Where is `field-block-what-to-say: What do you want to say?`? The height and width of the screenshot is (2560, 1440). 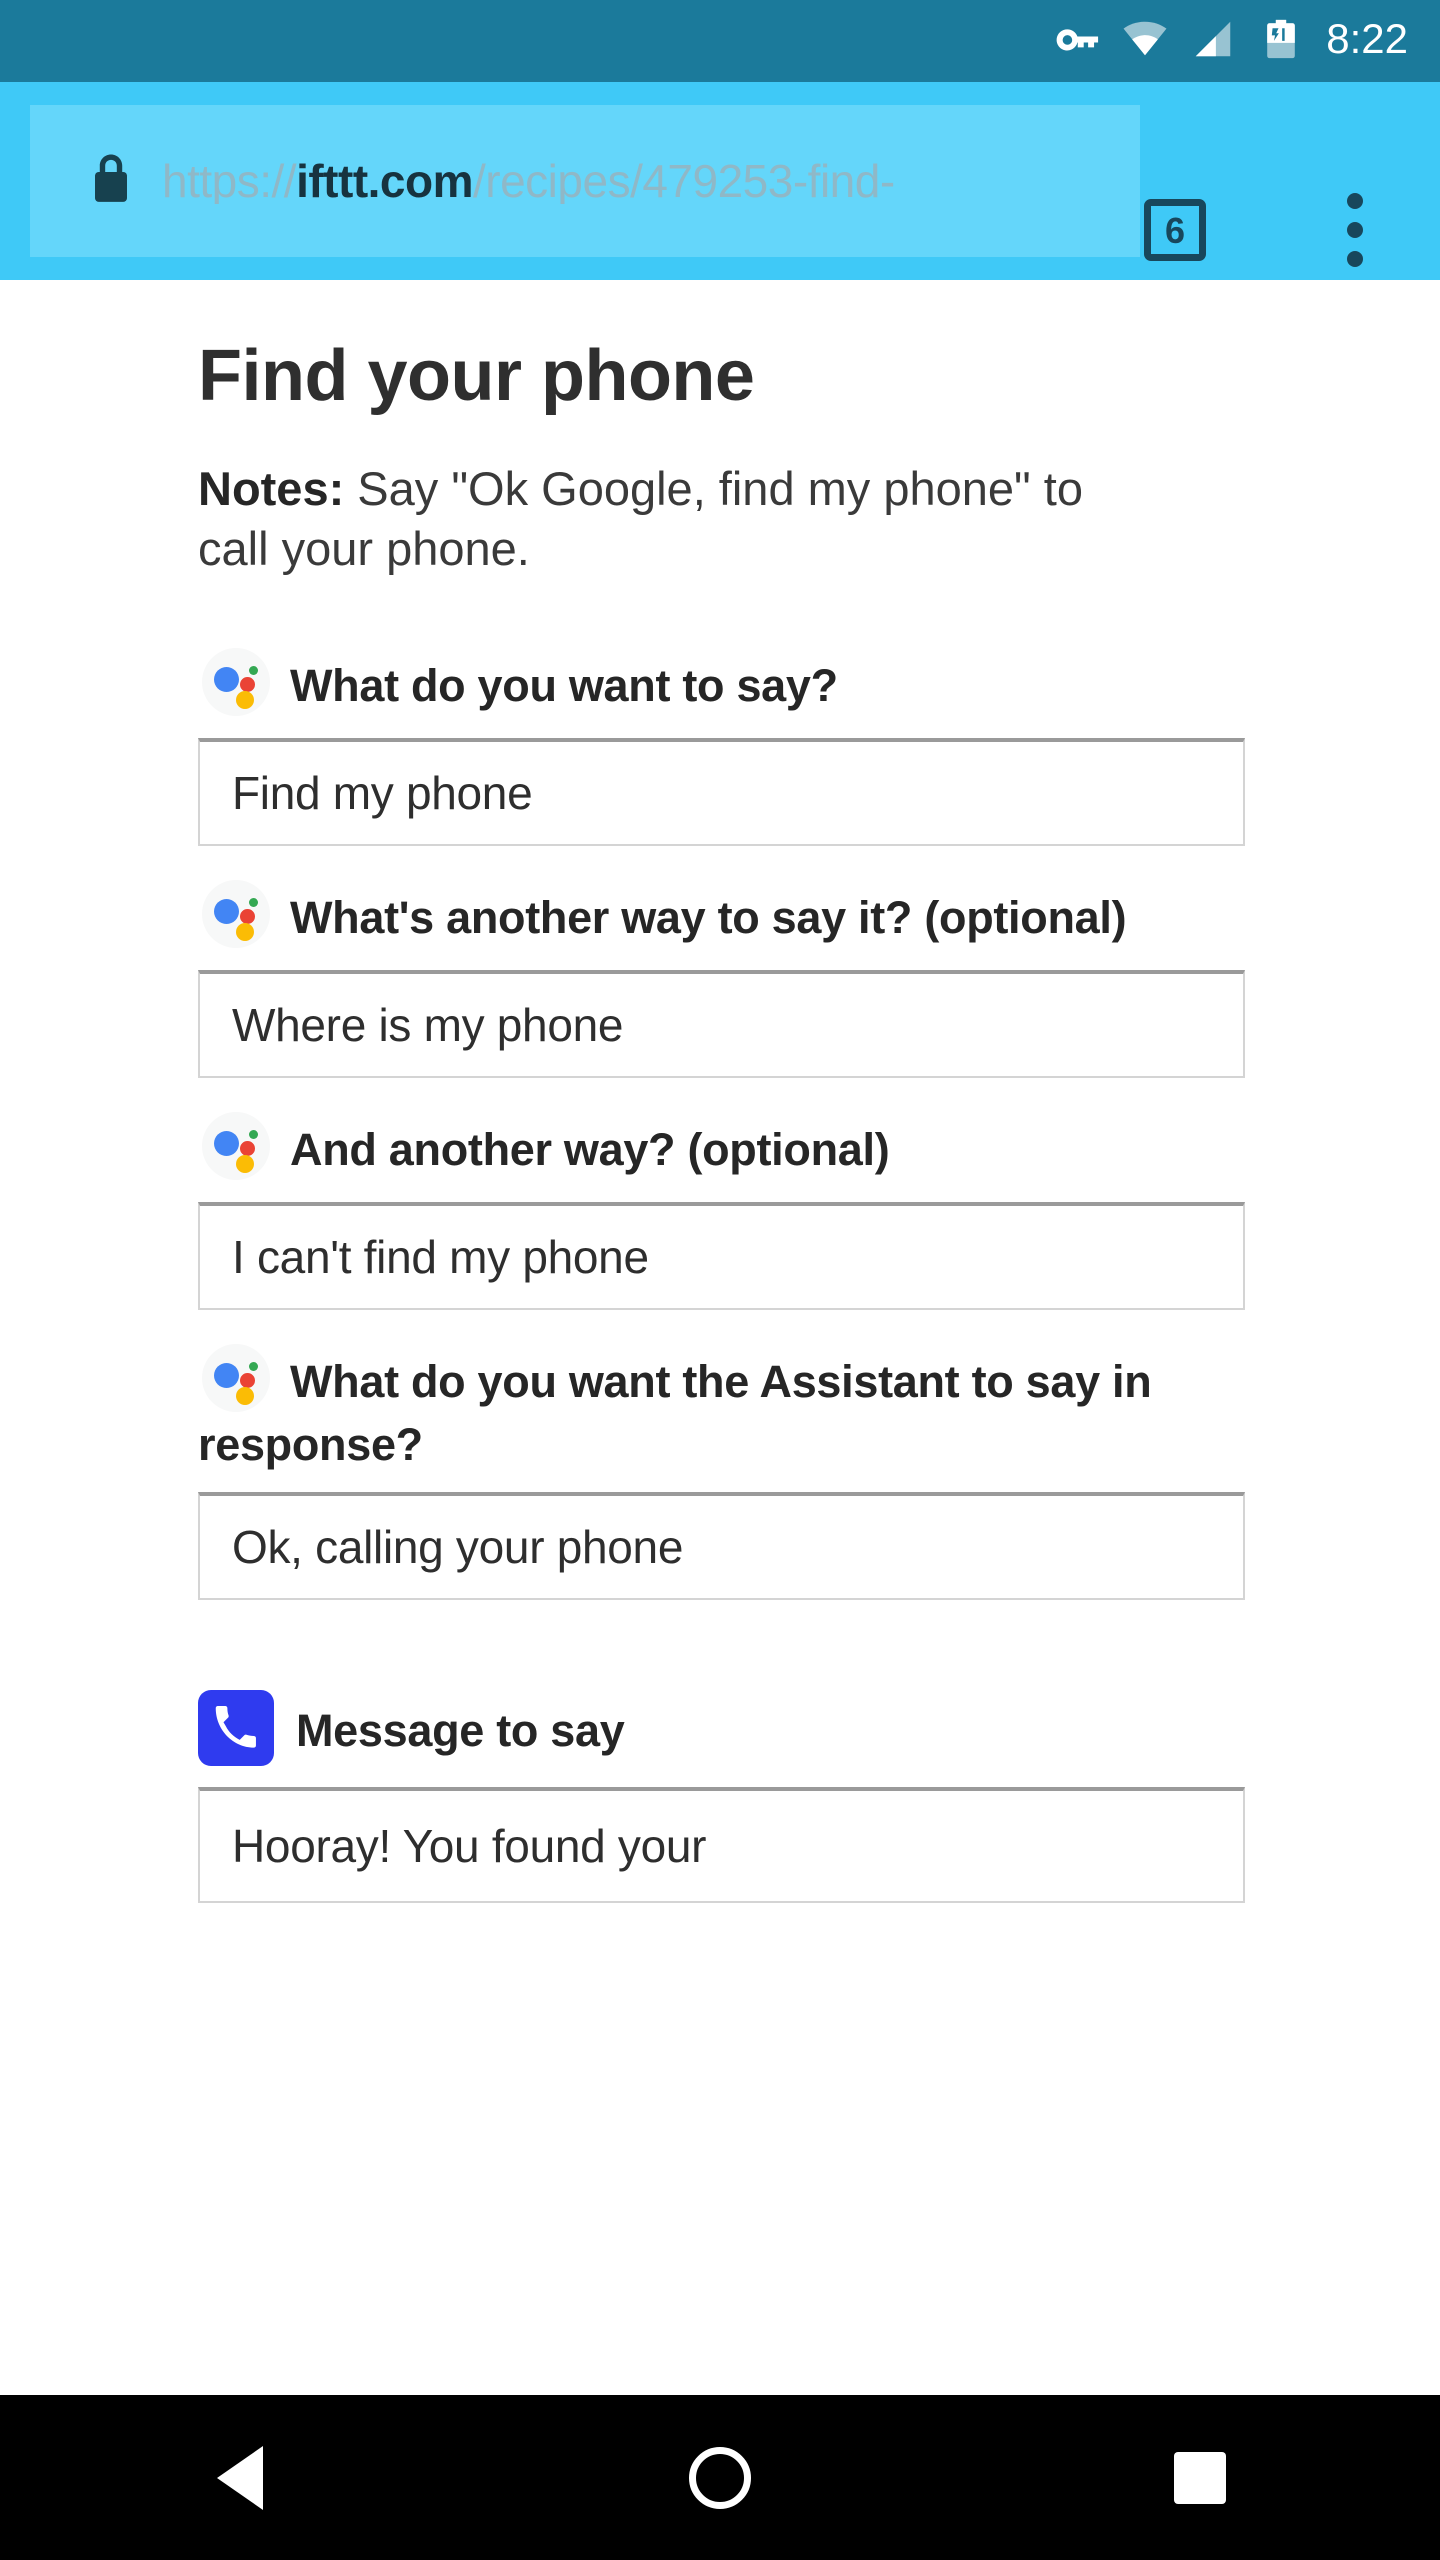 field-block-what-to-say: What do you want to say? is located at coordinates (754, 746).